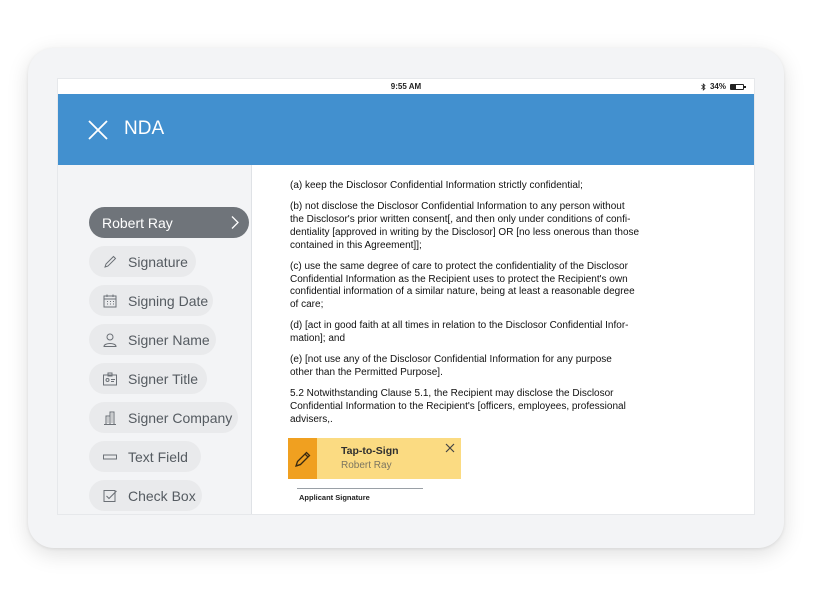 This screenshot has height=606, width=820. Describe the element at coordinates (158, 456) in the screenshot. I see `field-label: Text Field` at that location.